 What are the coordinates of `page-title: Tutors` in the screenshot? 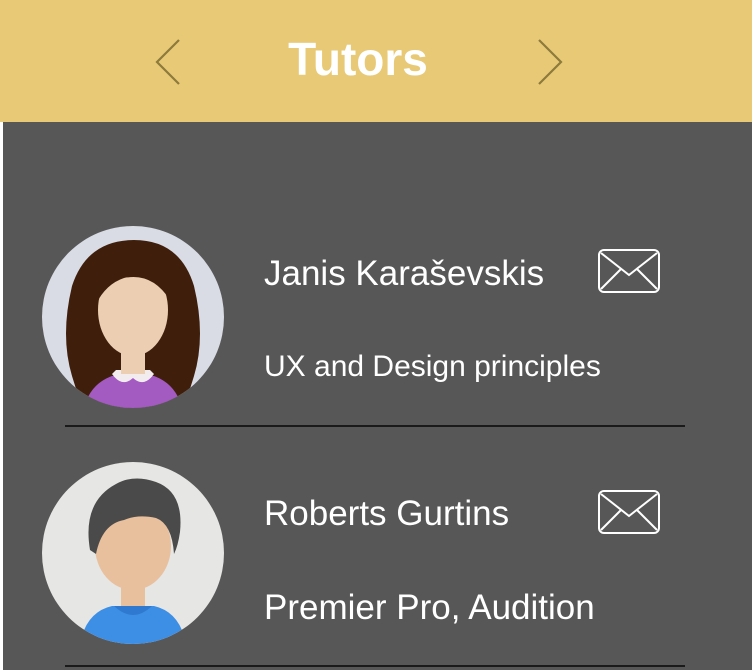 It's located at (358, 59).